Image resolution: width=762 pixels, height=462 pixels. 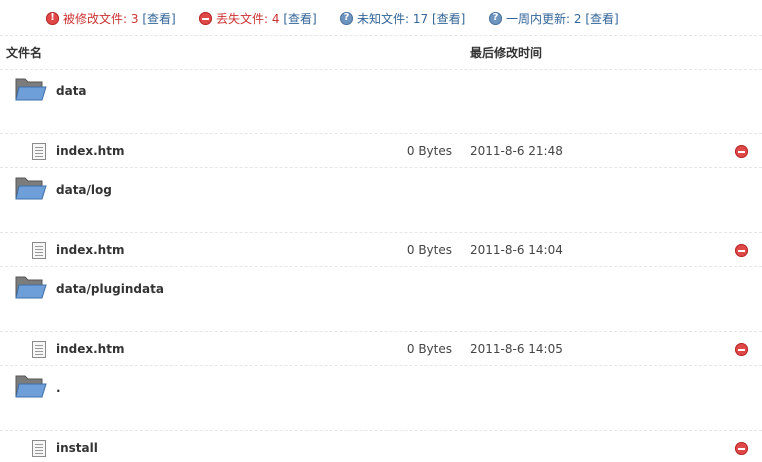 I want to click on file-modified-time: 2011-8-6 14:04, so click(x=516, y=250).